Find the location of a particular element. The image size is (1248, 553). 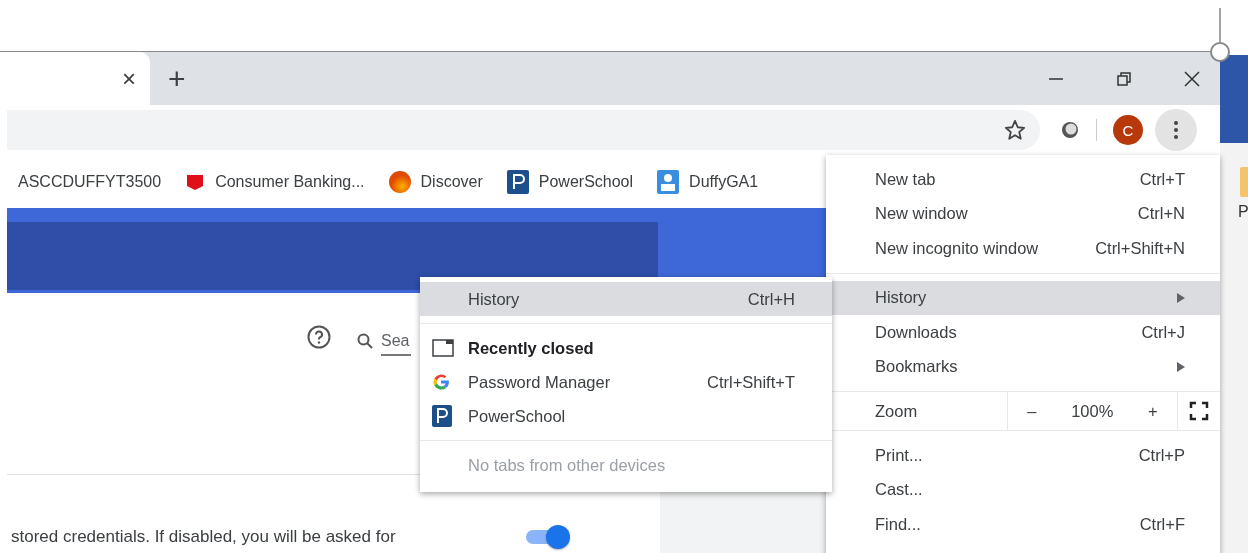

bookmark: Discover is located at coordinates (435, 181).